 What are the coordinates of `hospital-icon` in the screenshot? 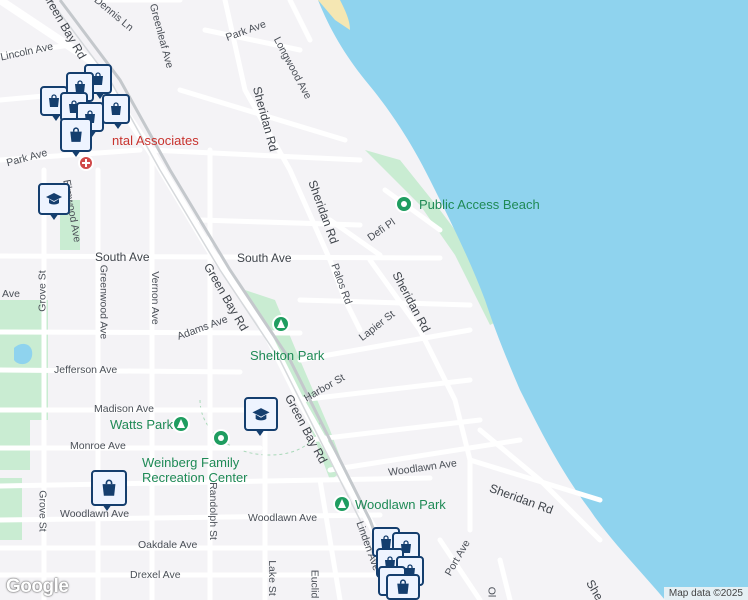 It's located at (86, 163).